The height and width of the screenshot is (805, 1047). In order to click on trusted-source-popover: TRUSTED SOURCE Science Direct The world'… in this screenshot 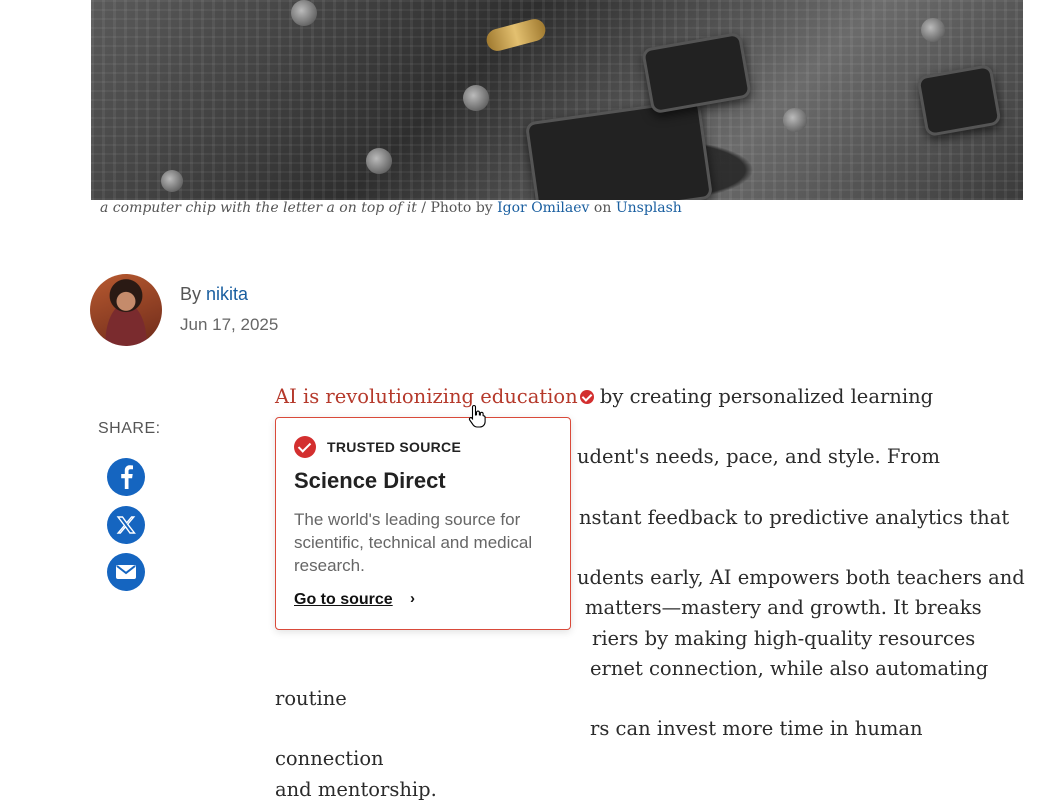, I will do `click(423, 523)`.